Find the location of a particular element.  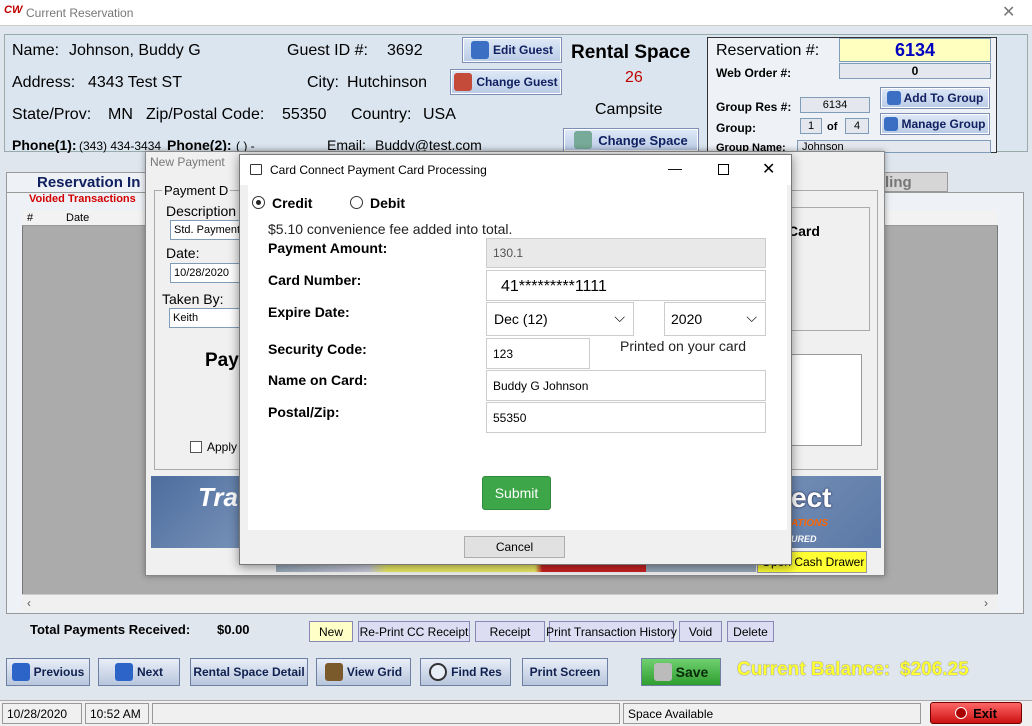

delete-button: Delete is located at coordinates (750, 631).